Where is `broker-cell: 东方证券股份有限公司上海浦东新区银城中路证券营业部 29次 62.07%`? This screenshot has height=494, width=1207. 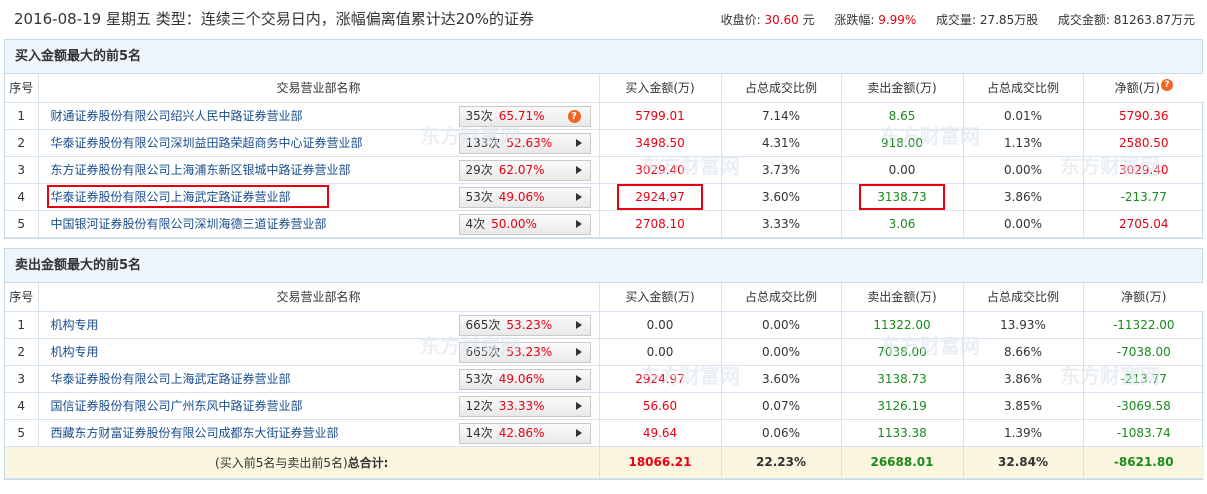 broker-cell: 东方证券股份有限公司上海浦东新区银城中路证券营业部 29次 62.07% is located at coordinates (319, 170).